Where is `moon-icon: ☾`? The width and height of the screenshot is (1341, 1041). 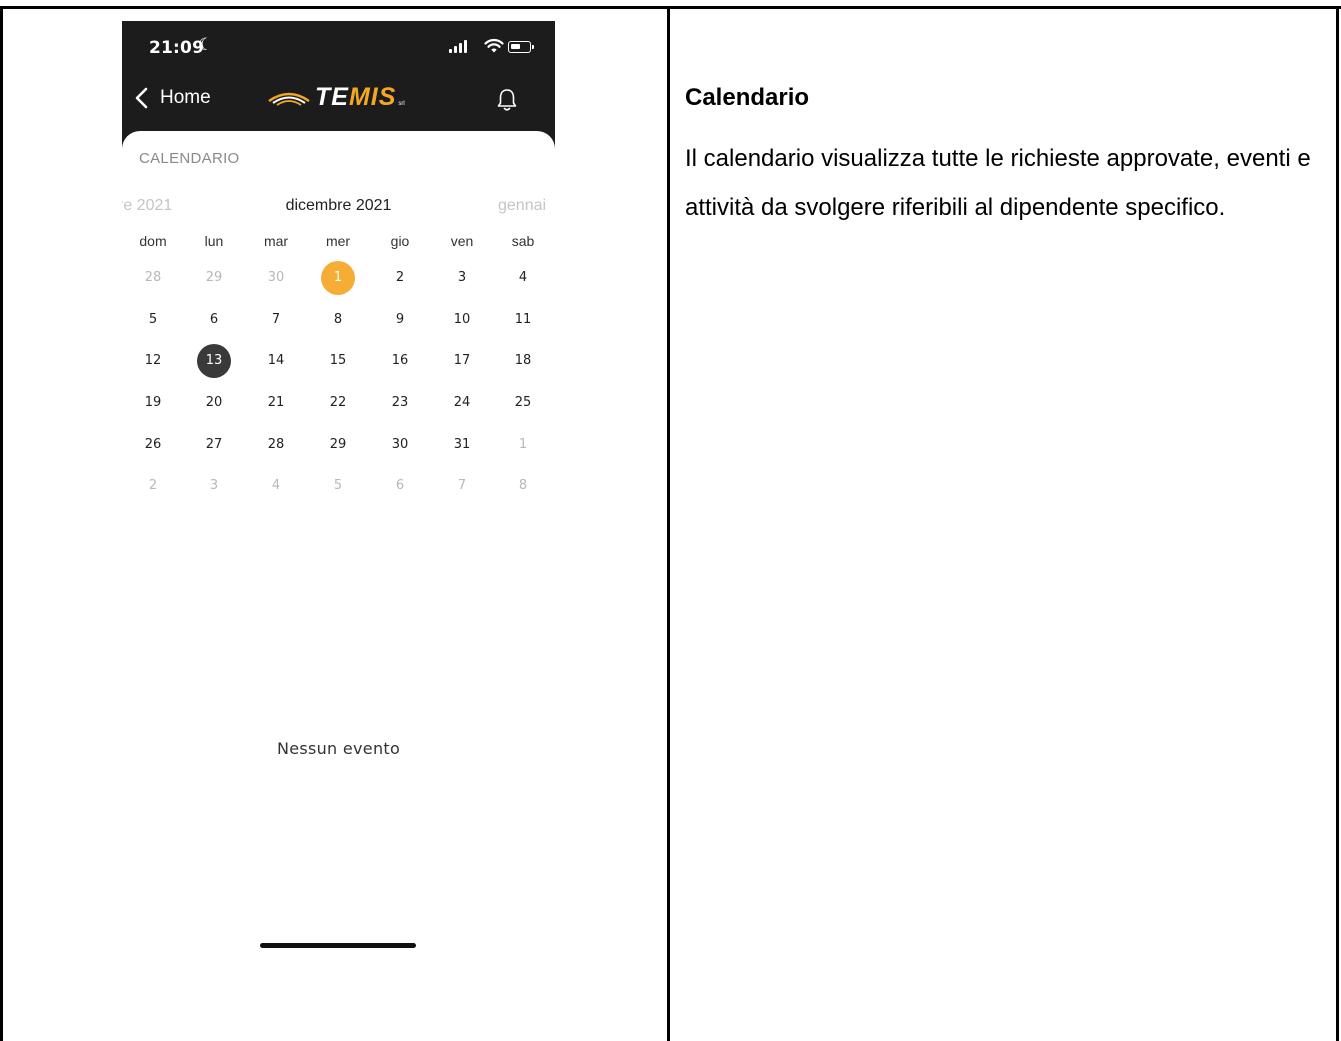 moon-icon: ☾ is located at coordinates (206, 45).